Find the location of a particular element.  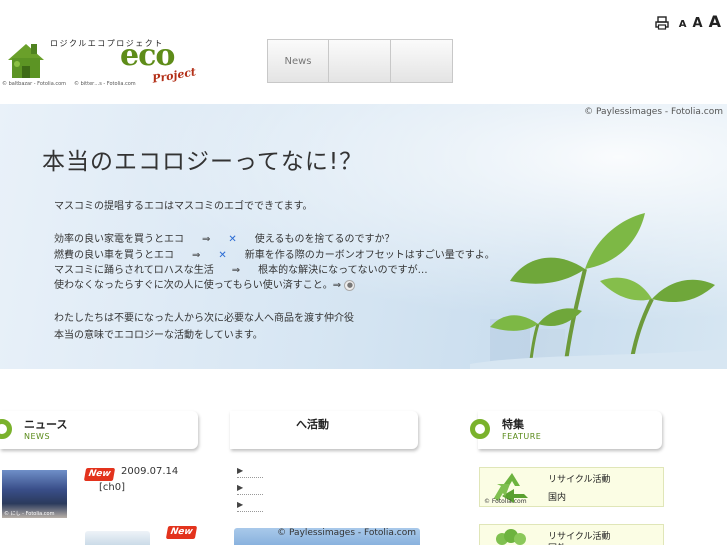

section-subtitle: NEWS is located at coordinates (37, 436).